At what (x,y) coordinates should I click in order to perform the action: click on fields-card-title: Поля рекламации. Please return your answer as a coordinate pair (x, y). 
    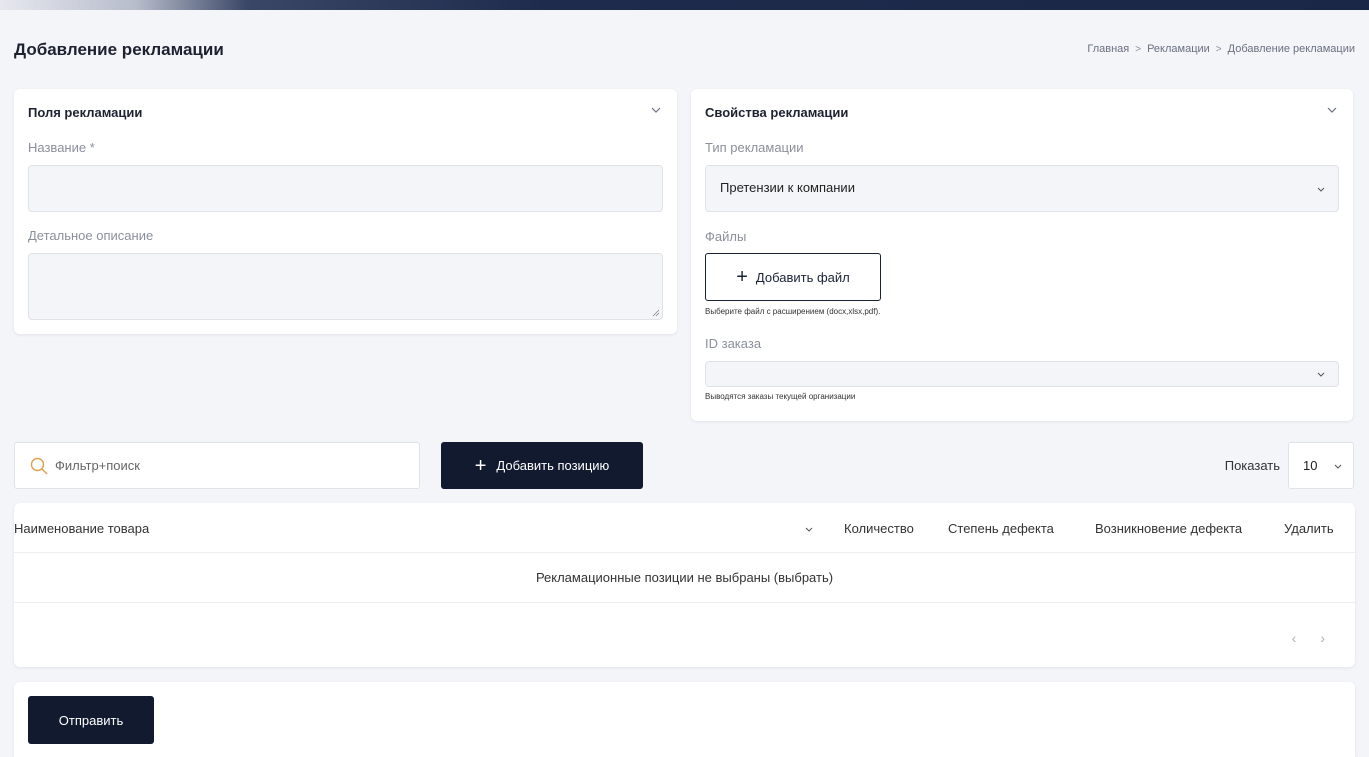
    Looking at the image, I should click on (85, 112).